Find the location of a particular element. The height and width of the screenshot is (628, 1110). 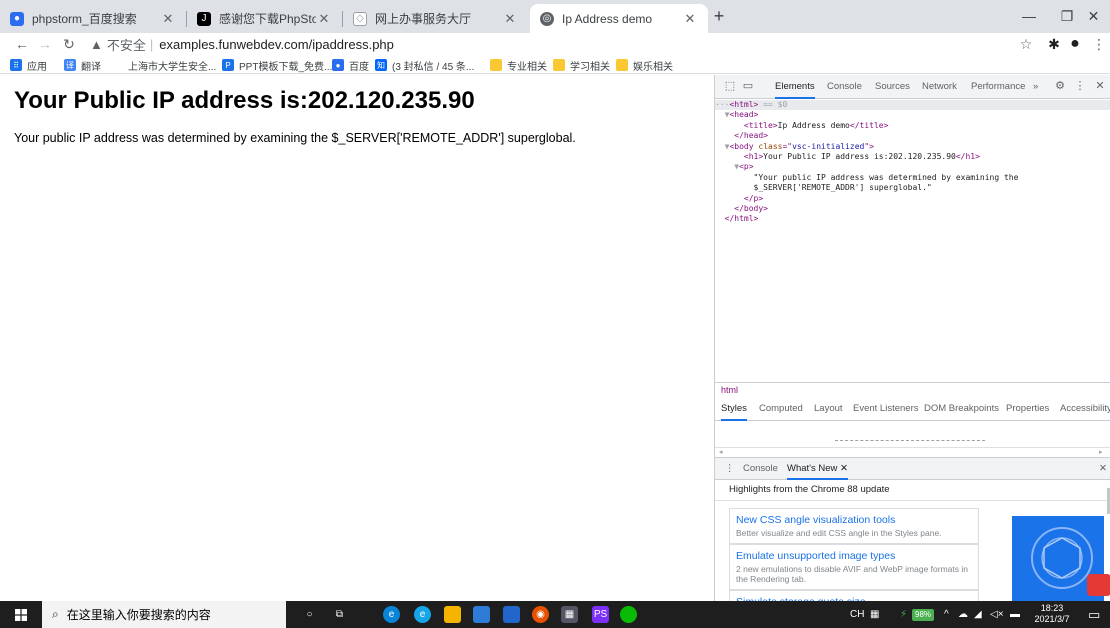

cloud-icon: ☁ is located at coordinates (963, 614).